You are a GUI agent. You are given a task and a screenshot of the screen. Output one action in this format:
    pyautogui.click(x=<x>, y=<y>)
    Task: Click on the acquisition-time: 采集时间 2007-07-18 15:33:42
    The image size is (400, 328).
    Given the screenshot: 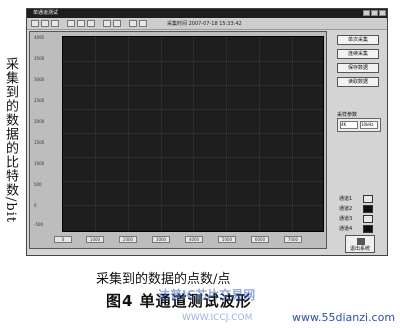 What is the action you would take?
    pyautogui.click(x=204, y=24)
    